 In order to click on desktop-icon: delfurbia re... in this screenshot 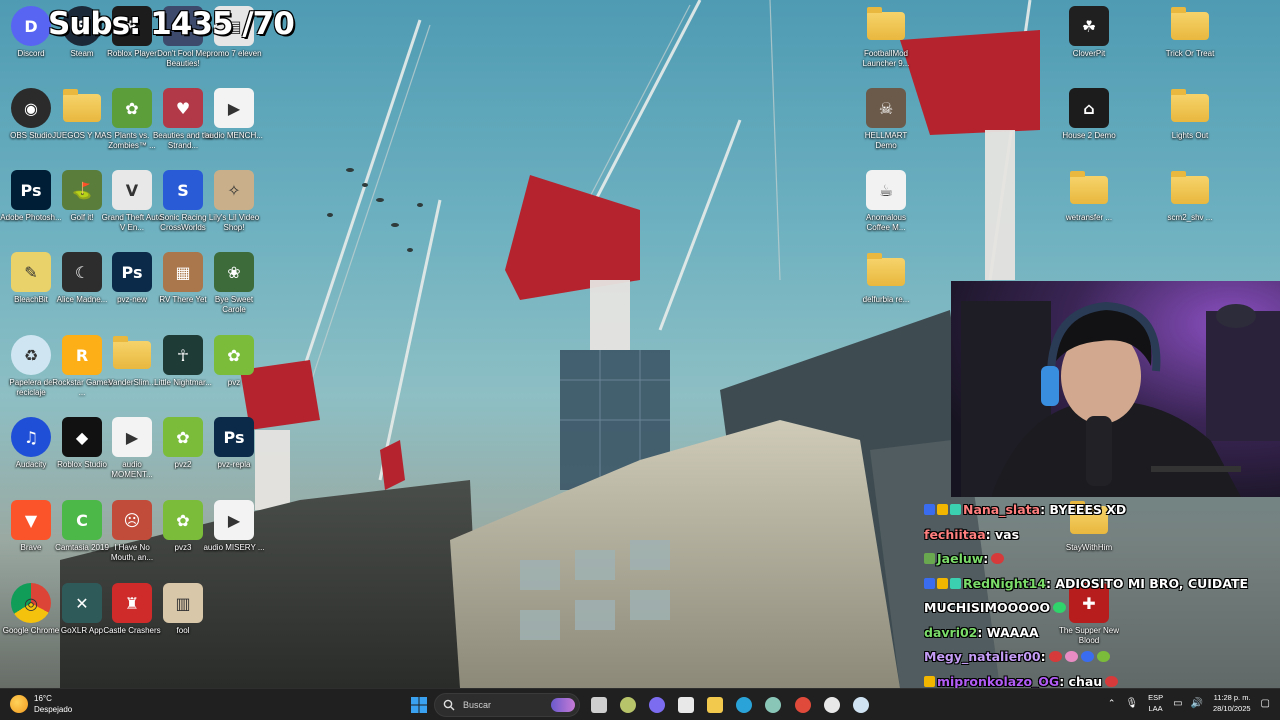, I will do `click(886, 278)`.